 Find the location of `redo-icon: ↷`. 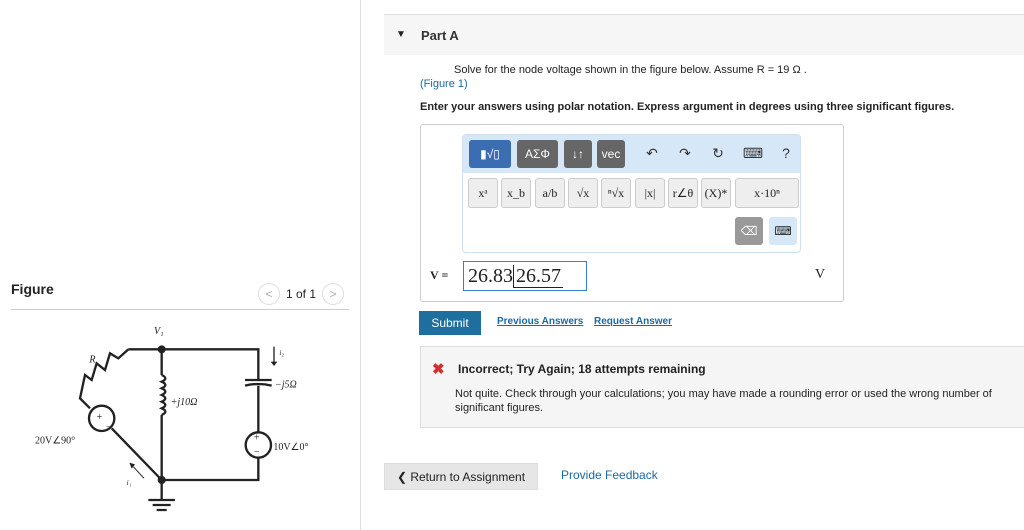

redo-icon: ↷ is located at coordinates (685, 153).